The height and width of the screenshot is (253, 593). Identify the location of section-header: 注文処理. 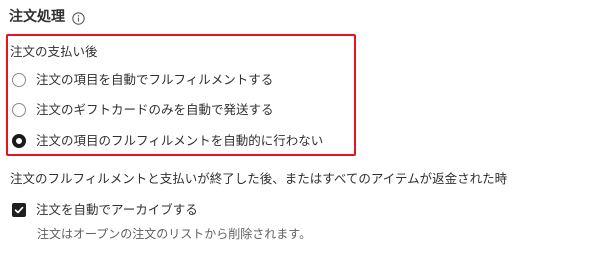
(47, 17).